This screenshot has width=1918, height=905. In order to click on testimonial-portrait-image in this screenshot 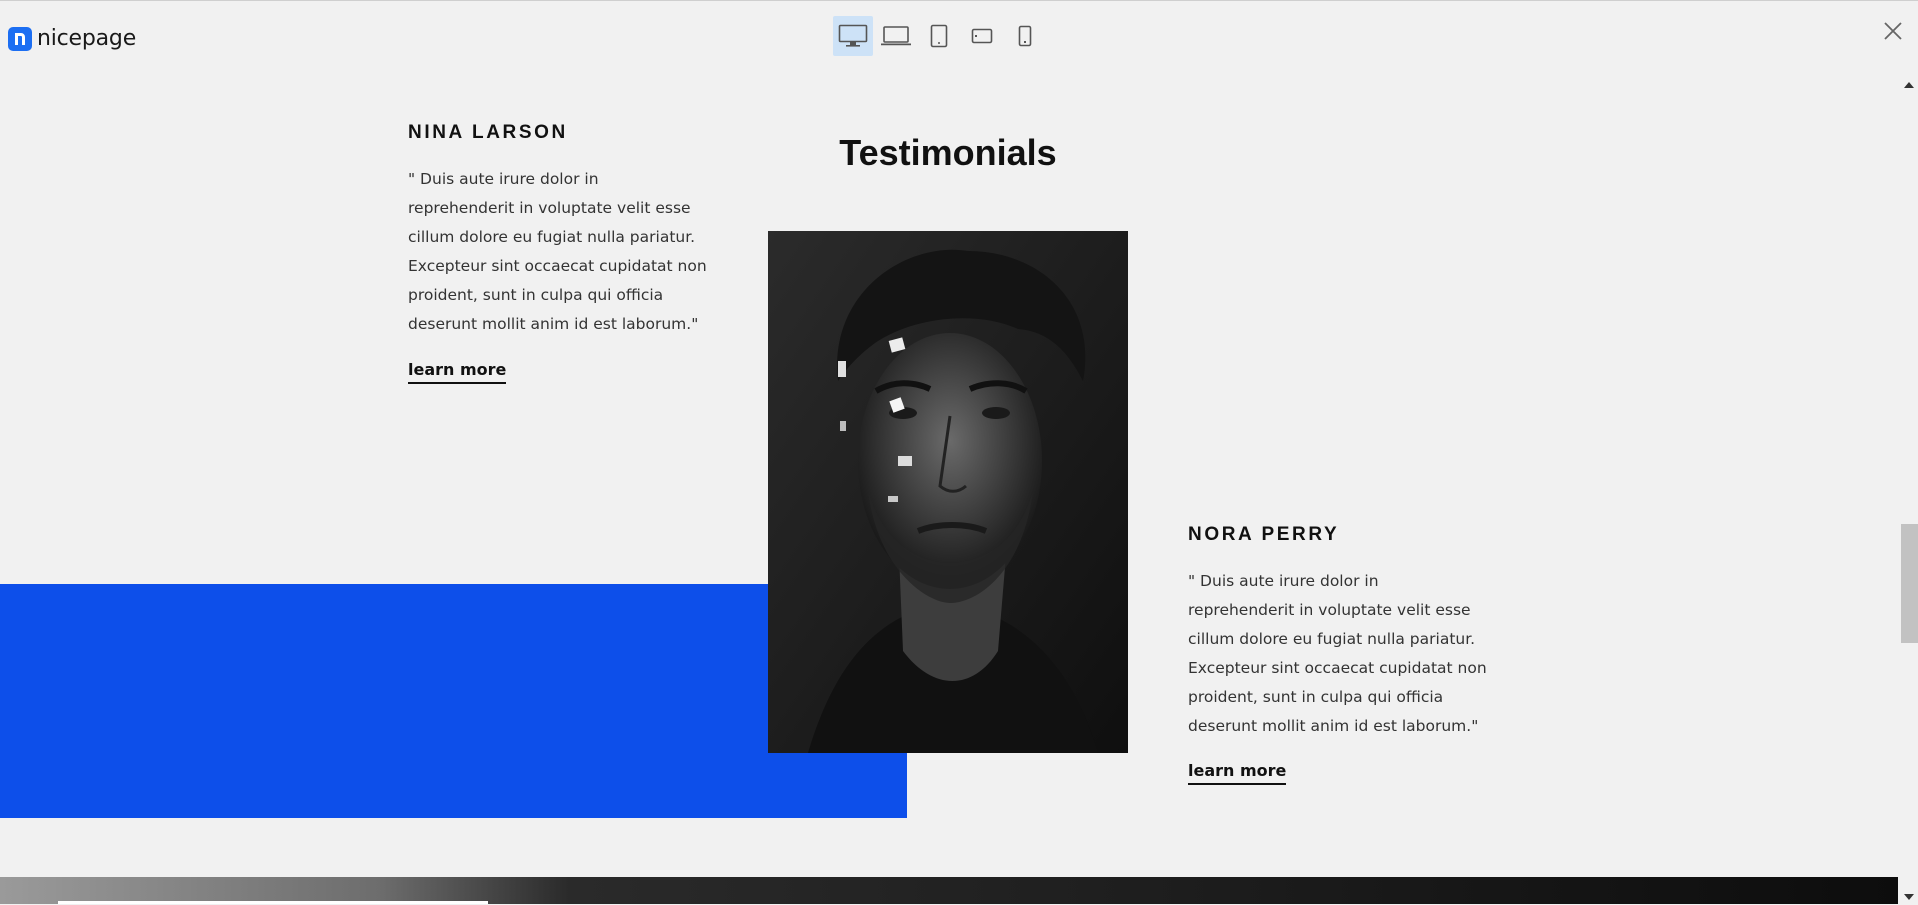, I will do `click(948, 492)`.